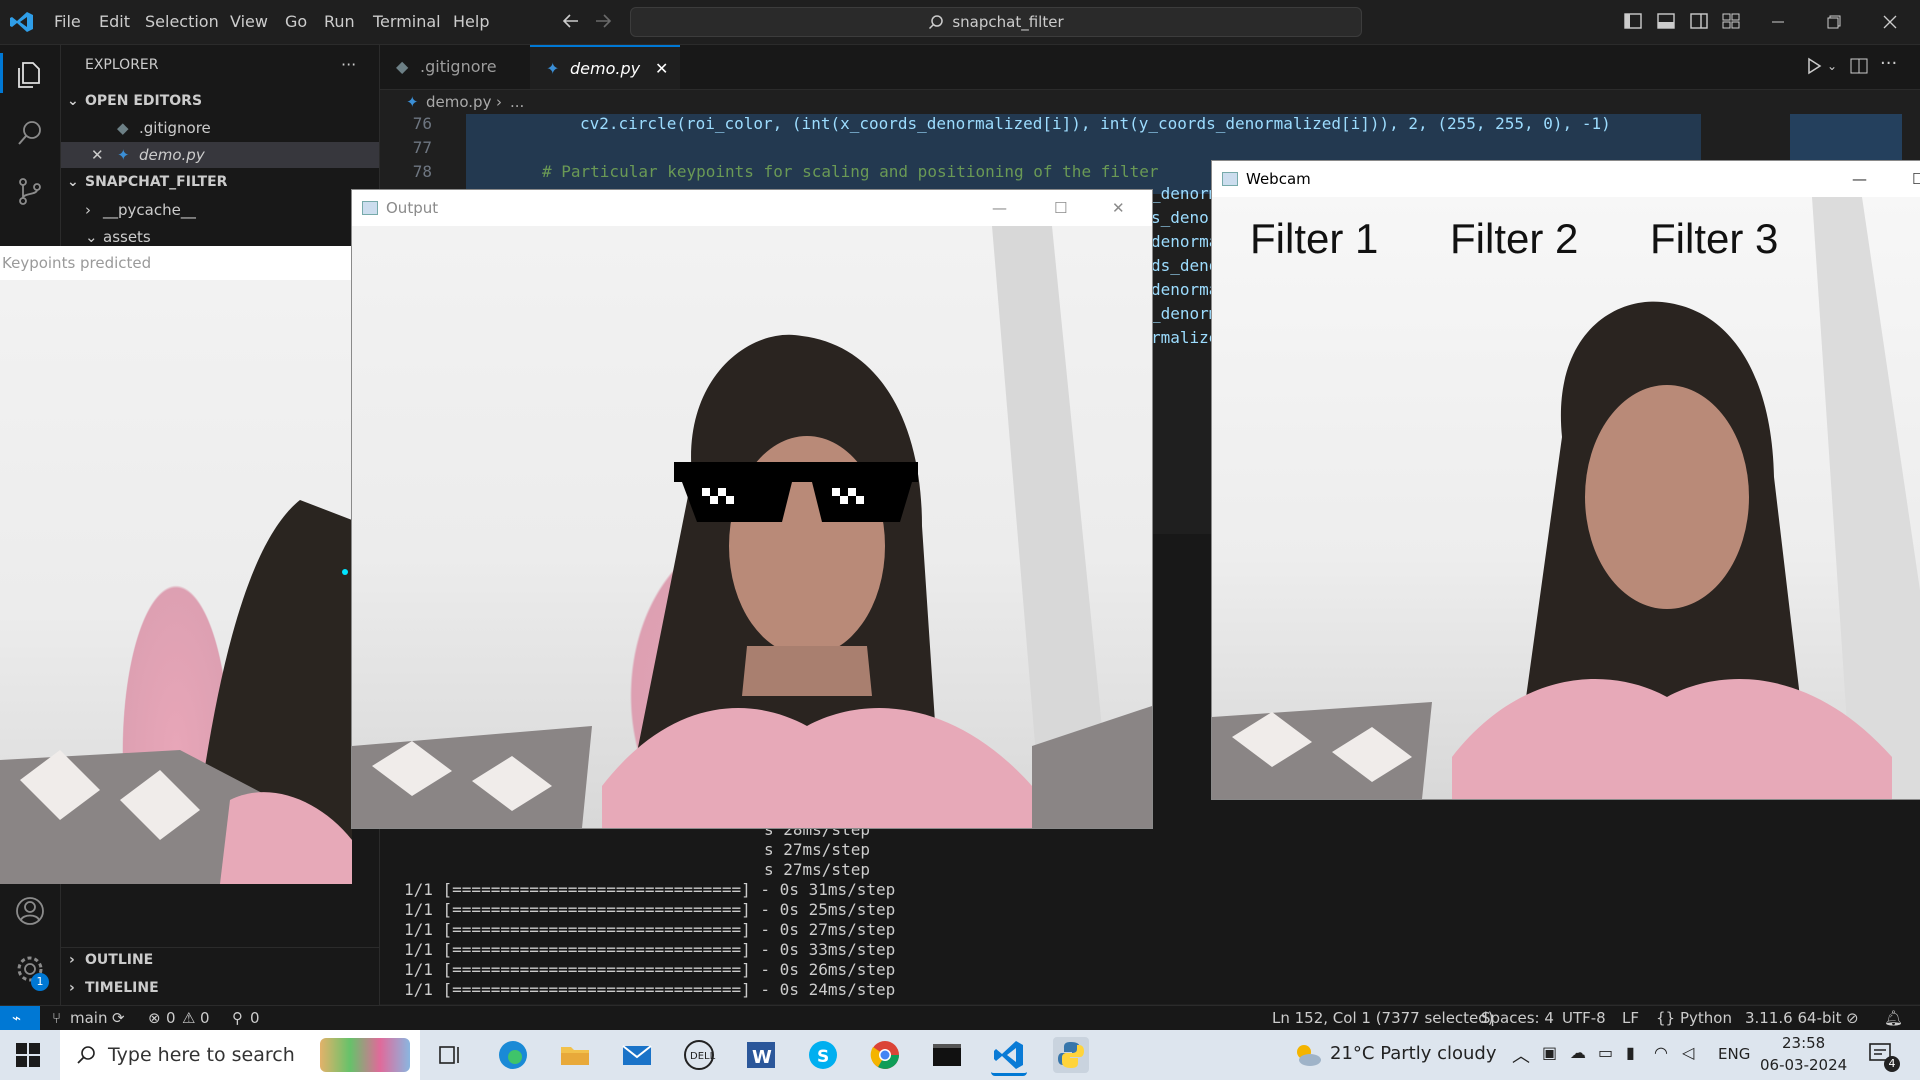  Describe the element at coordinates (182, 22) in the screenshot. I see `menu-selection: Selection` at that location.